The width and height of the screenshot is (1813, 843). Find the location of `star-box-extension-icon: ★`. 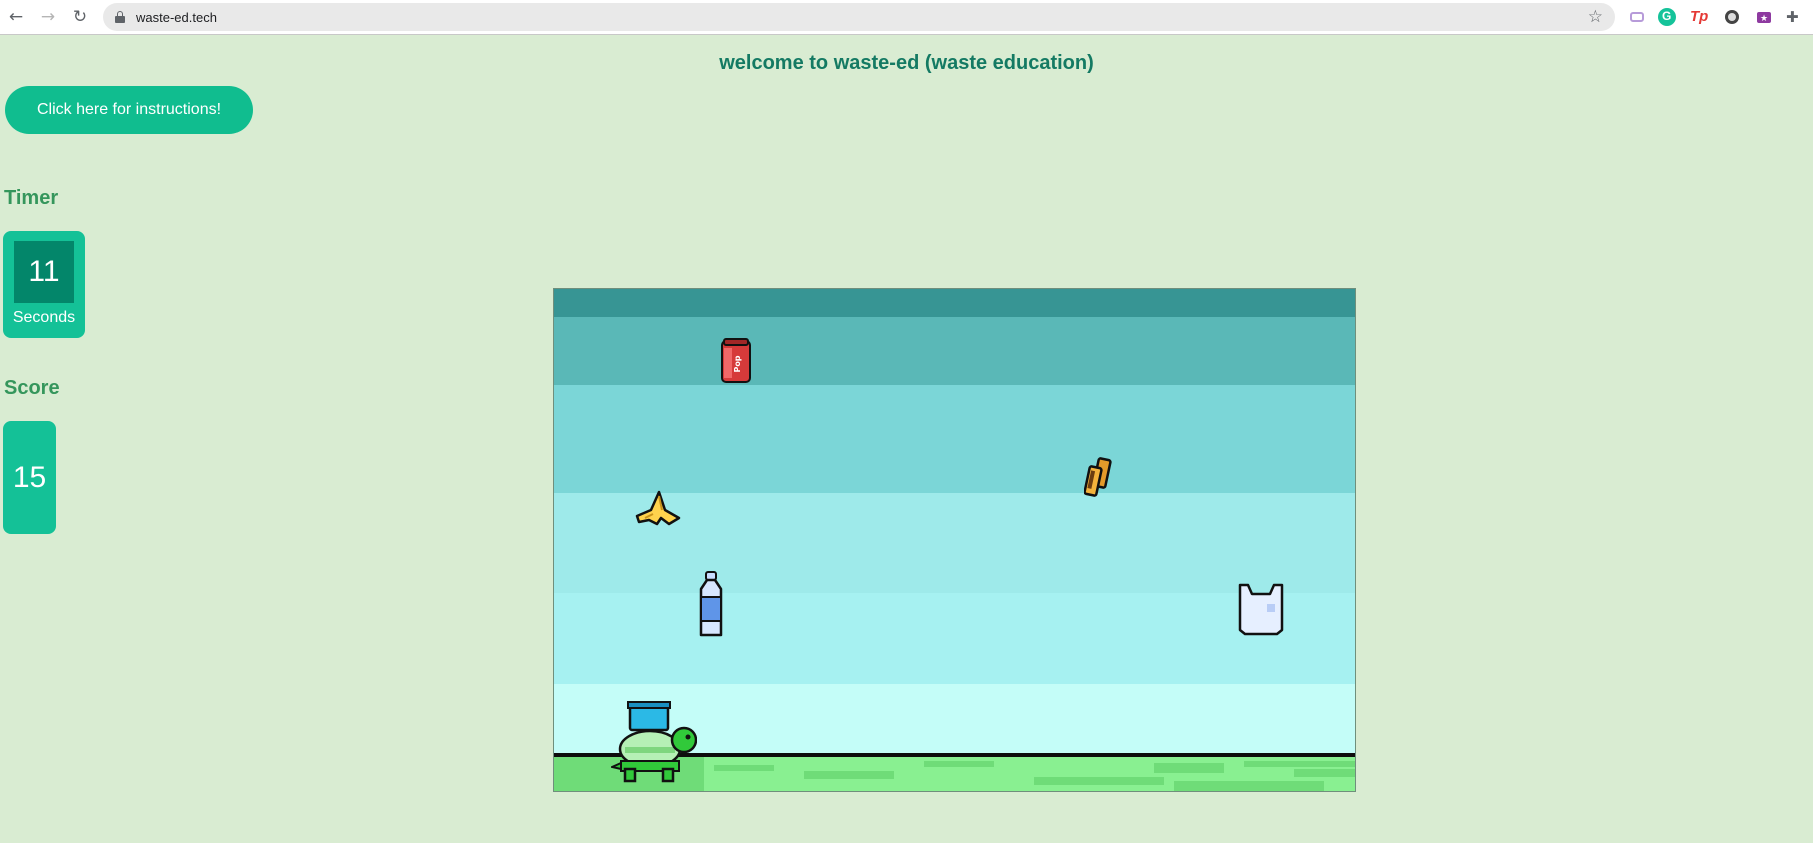

star-box-extension-icon: ★ is located at coordinates (1764, 17).